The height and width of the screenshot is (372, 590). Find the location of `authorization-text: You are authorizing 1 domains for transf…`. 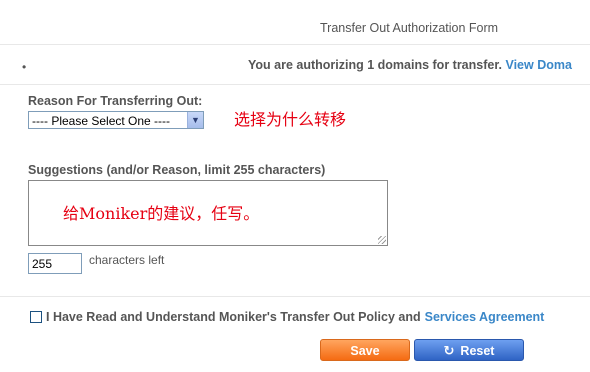

authorization-text: You are authorizing 1 domains for transf… is located at coordinates (375, 65).